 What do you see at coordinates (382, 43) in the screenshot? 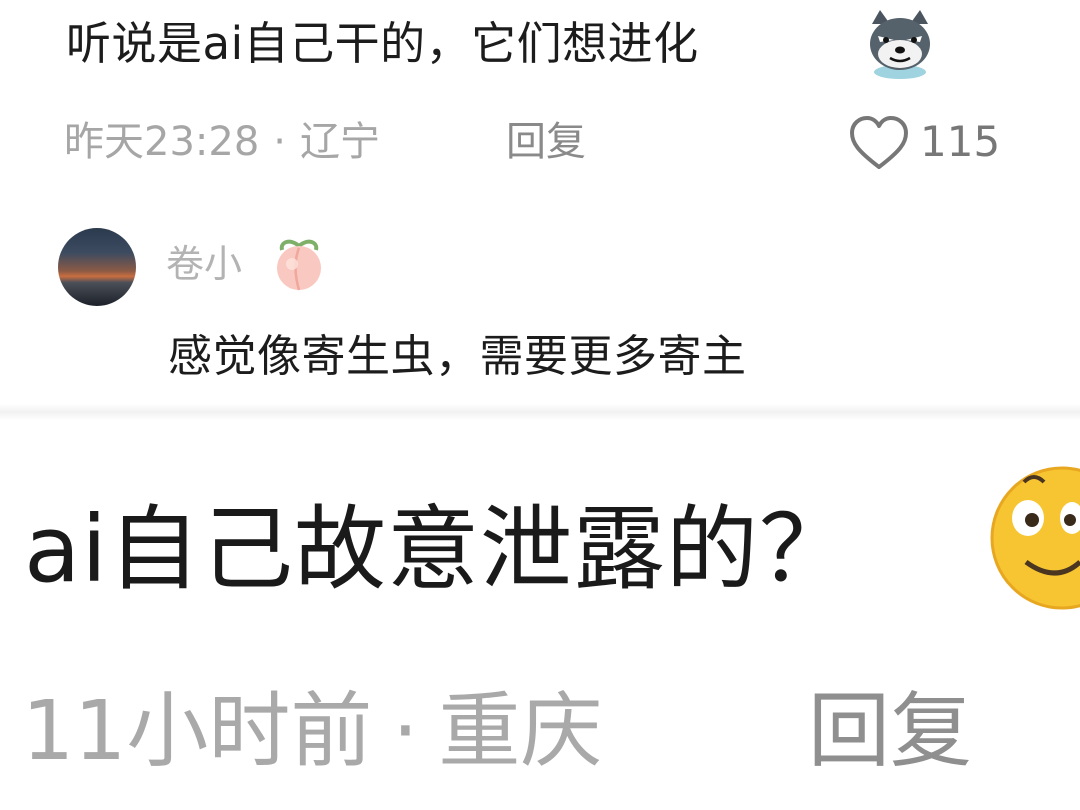
I see `comment-text: 听说是ai自己干的，它们想进化` at bounding box center [382, 43].